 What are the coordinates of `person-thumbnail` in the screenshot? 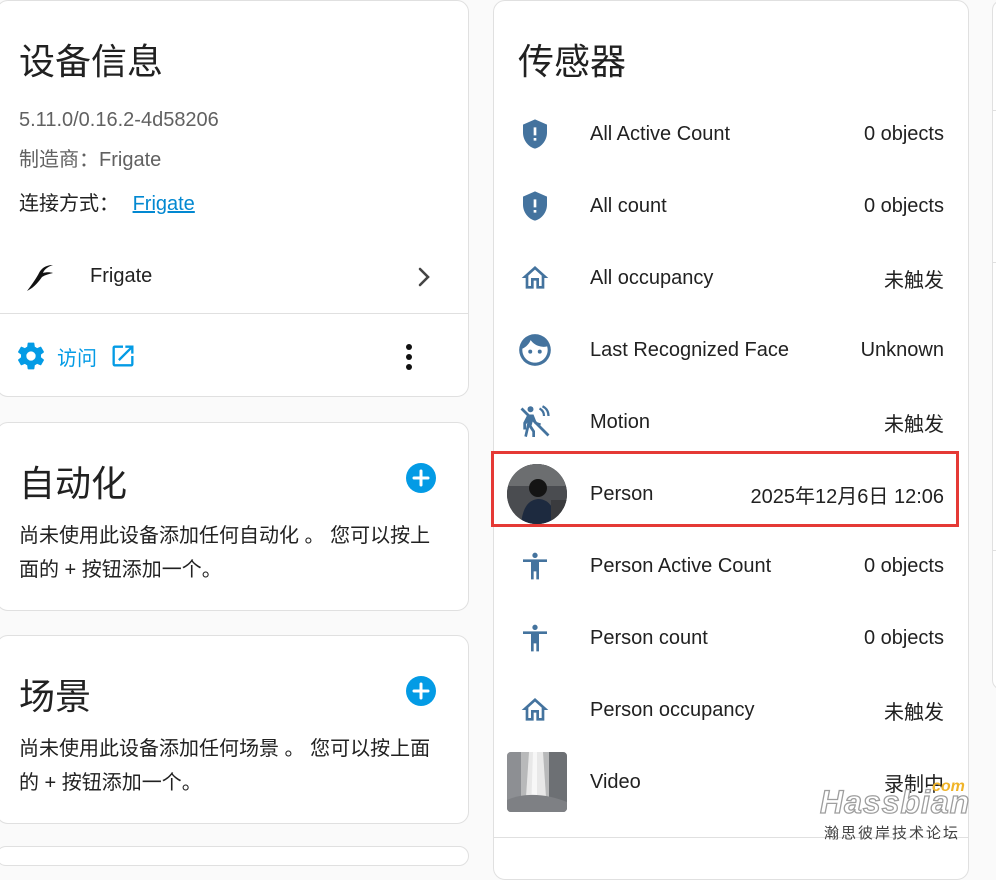 It's located at (537, 494).